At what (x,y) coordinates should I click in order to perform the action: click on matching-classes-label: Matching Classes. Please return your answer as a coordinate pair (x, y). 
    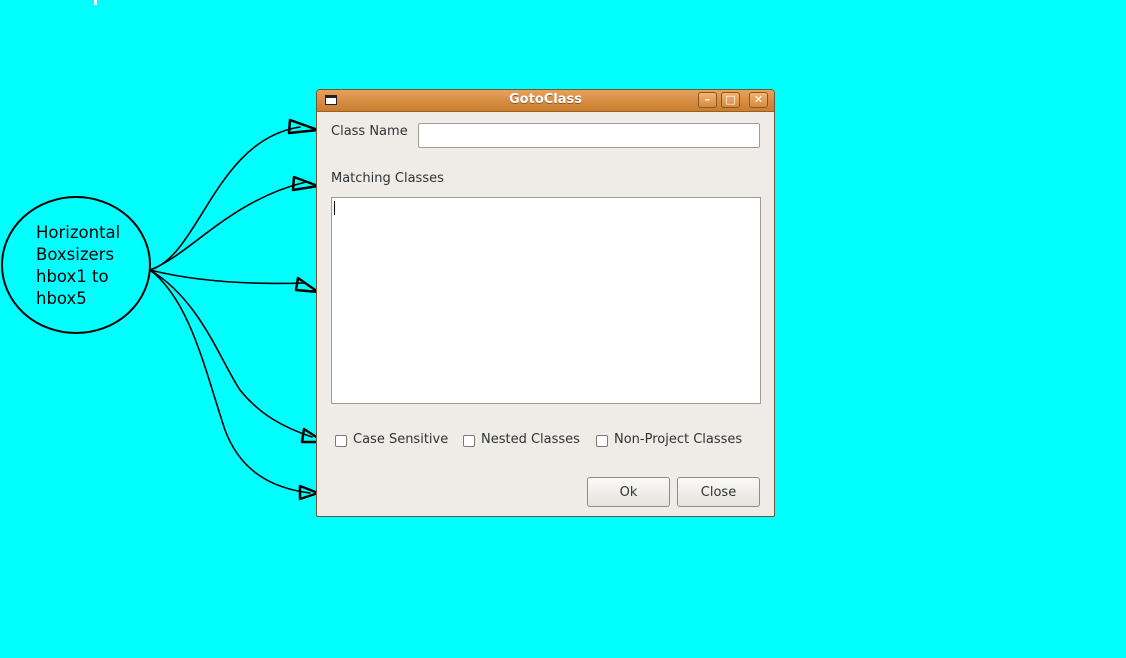
    Looking at the image, I should click on (387, 178).